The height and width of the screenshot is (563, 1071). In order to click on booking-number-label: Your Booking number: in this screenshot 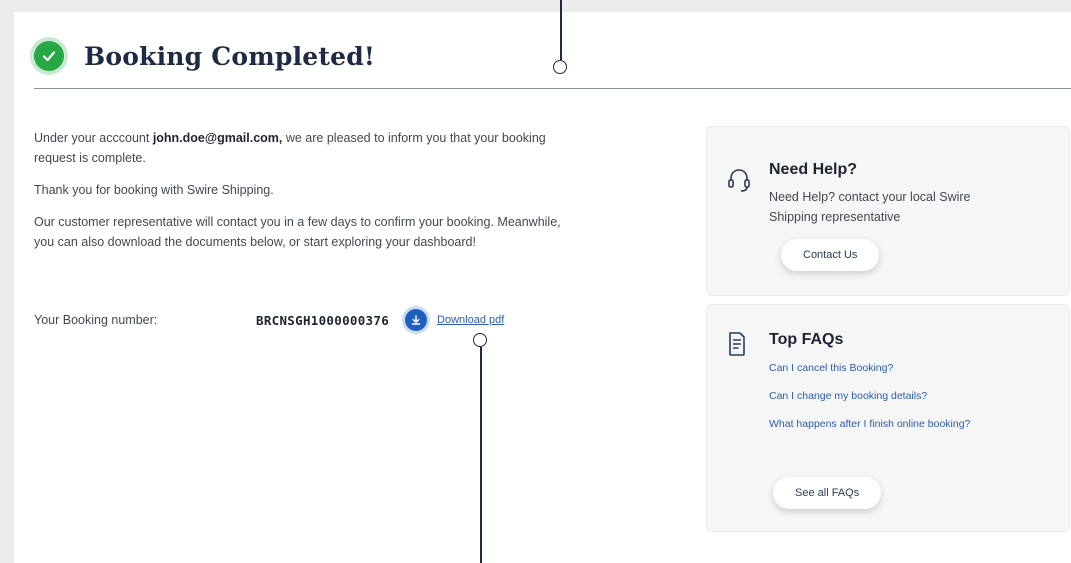, I will do `click(96, 320)`.